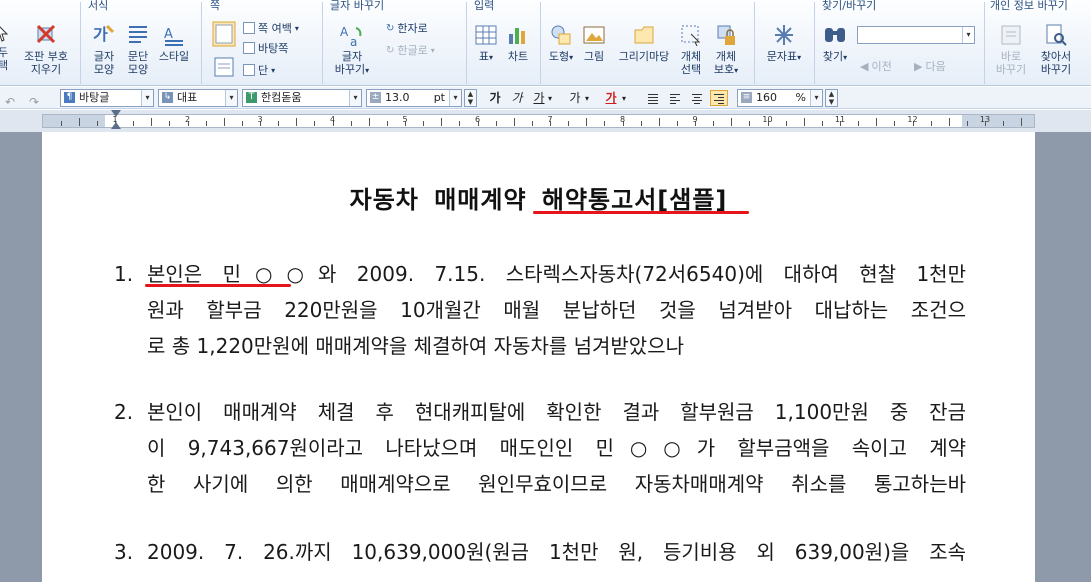 The height and width of the screenshot is (582, 1091). Describe the element at coordinates (486, 35) in the screenshot. I see `table-icon` at that location.